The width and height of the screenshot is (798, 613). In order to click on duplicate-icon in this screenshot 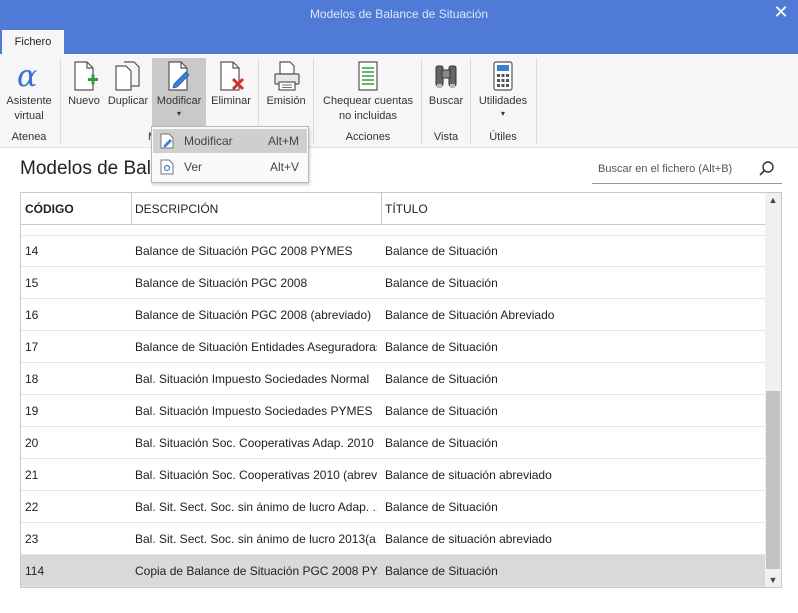, I will do `click(127, 76)`.